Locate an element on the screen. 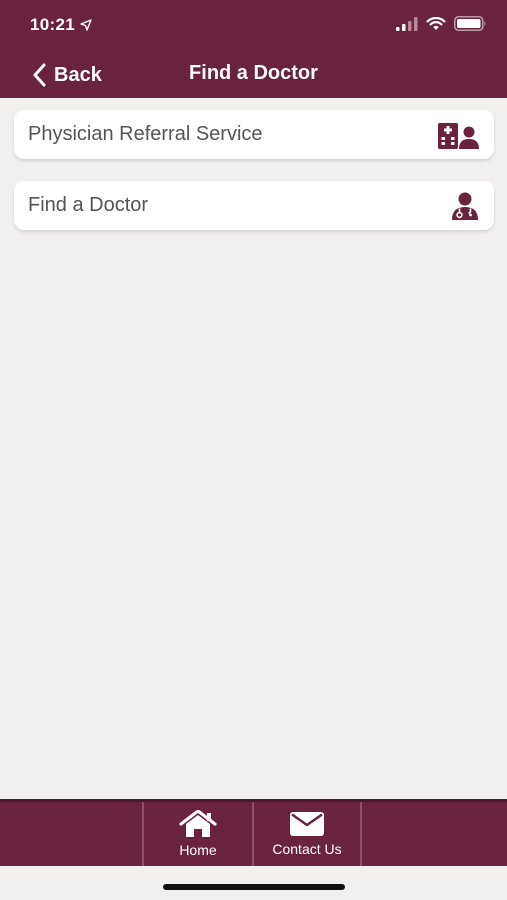  location-arrow-icon is located at coordinates (86, 25).